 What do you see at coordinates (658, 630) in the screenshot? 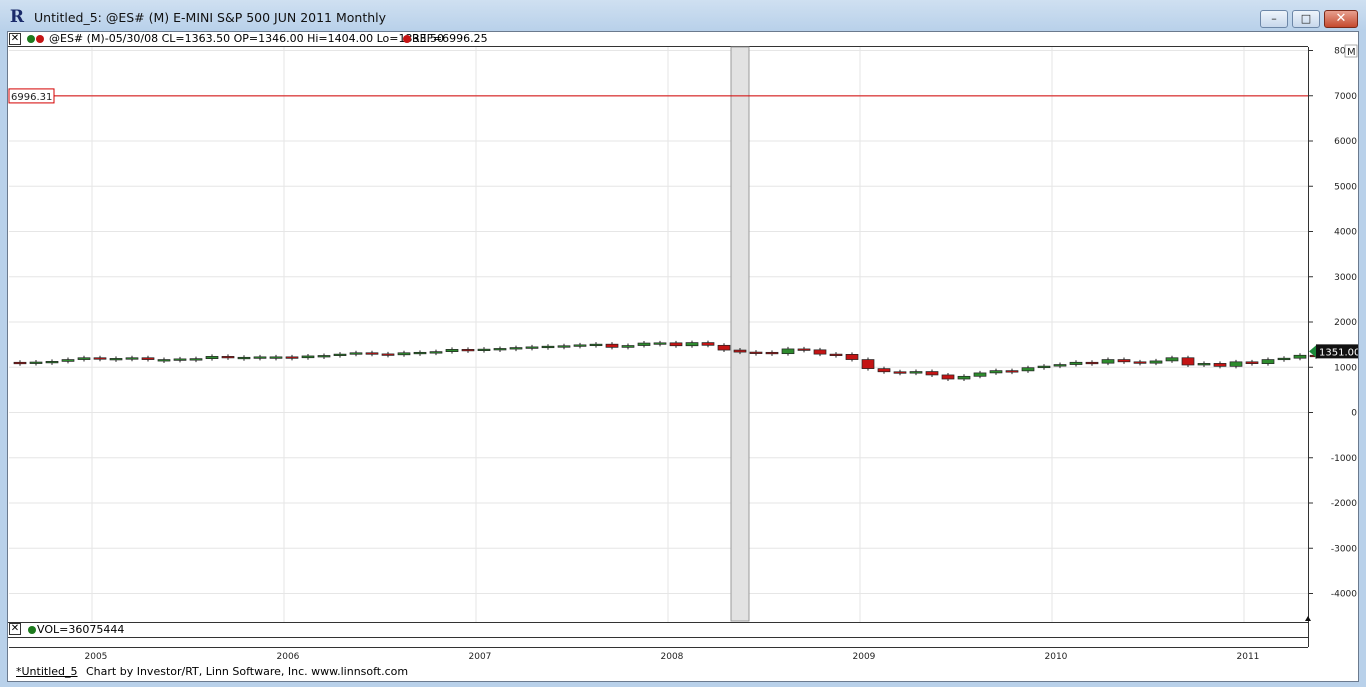
I see `volume-pane-header: ✕ VOL=36075444` at bounding box center [658, 630].